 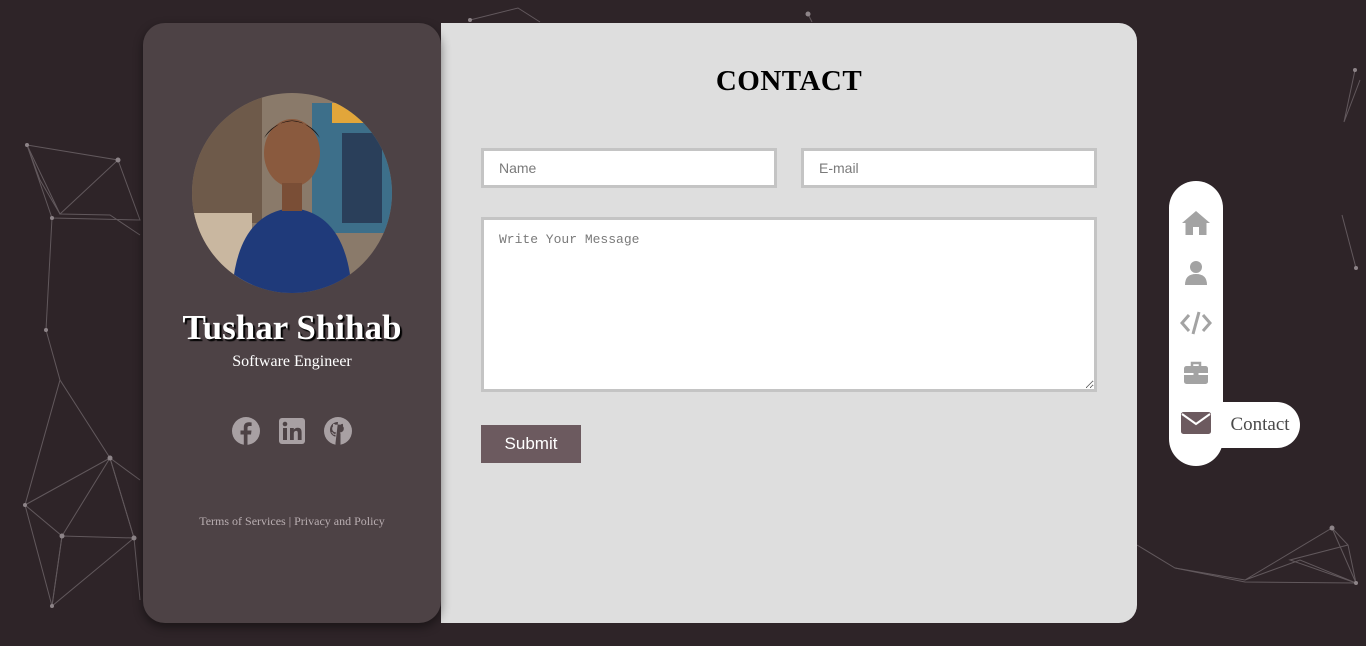 I want to click on user-icon, so click(x=1196, y=273).